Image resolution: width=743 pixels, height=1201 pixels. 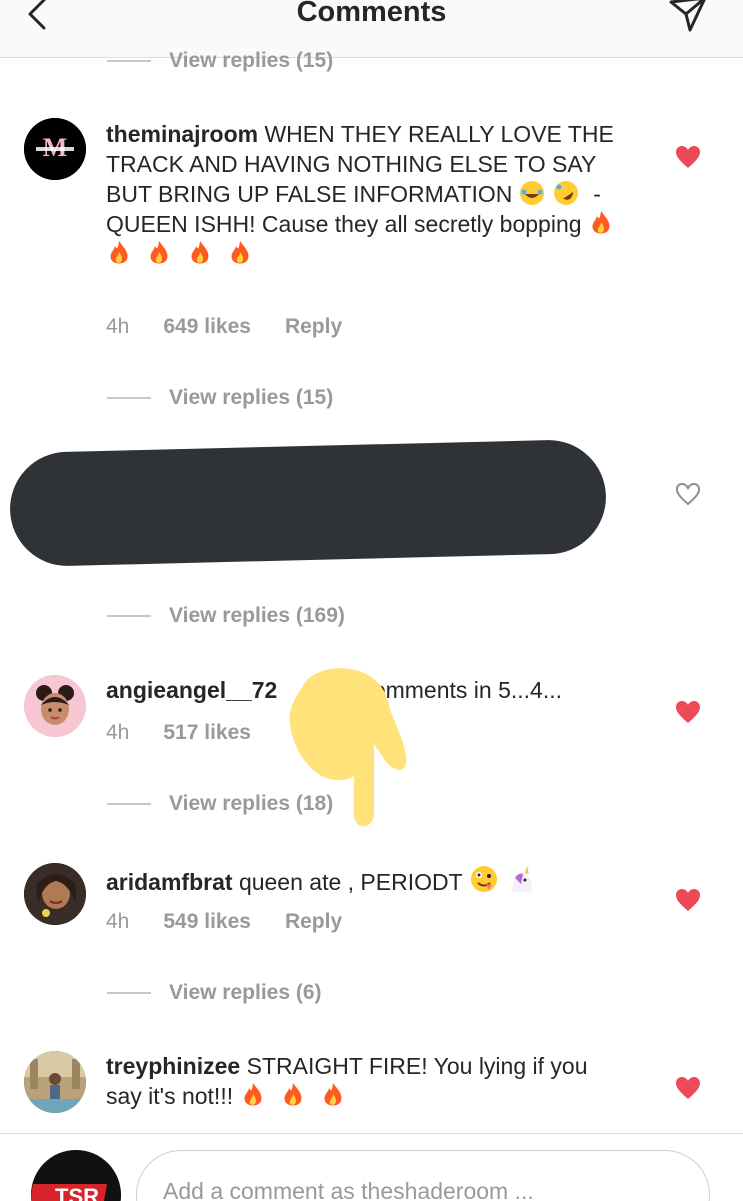 What do you see at coordinates (348, 747) in the screenshot?
I see `pointing-down-finger-sticker` at bounding box center [348, 747].